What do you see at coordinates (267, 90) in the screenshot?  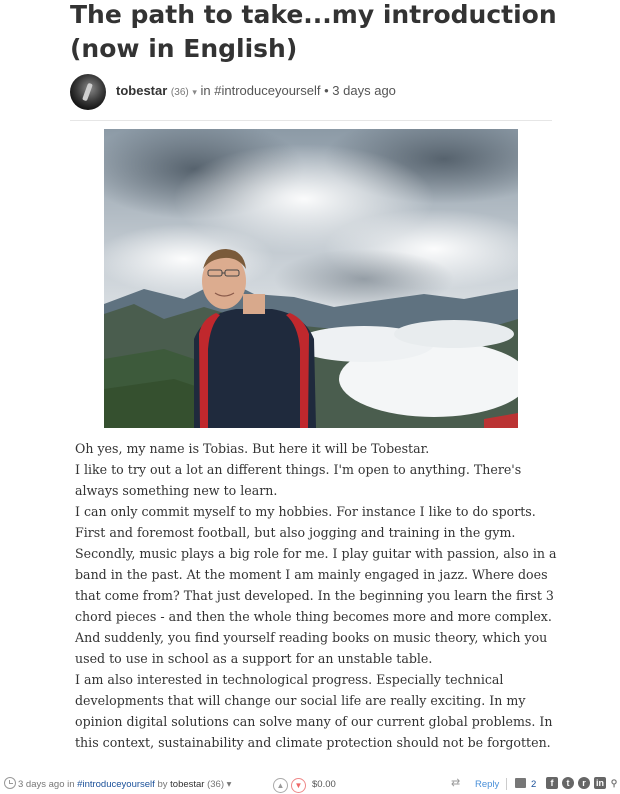 I see `category-link: #introduceyourself` at bounding box center [267, 90].